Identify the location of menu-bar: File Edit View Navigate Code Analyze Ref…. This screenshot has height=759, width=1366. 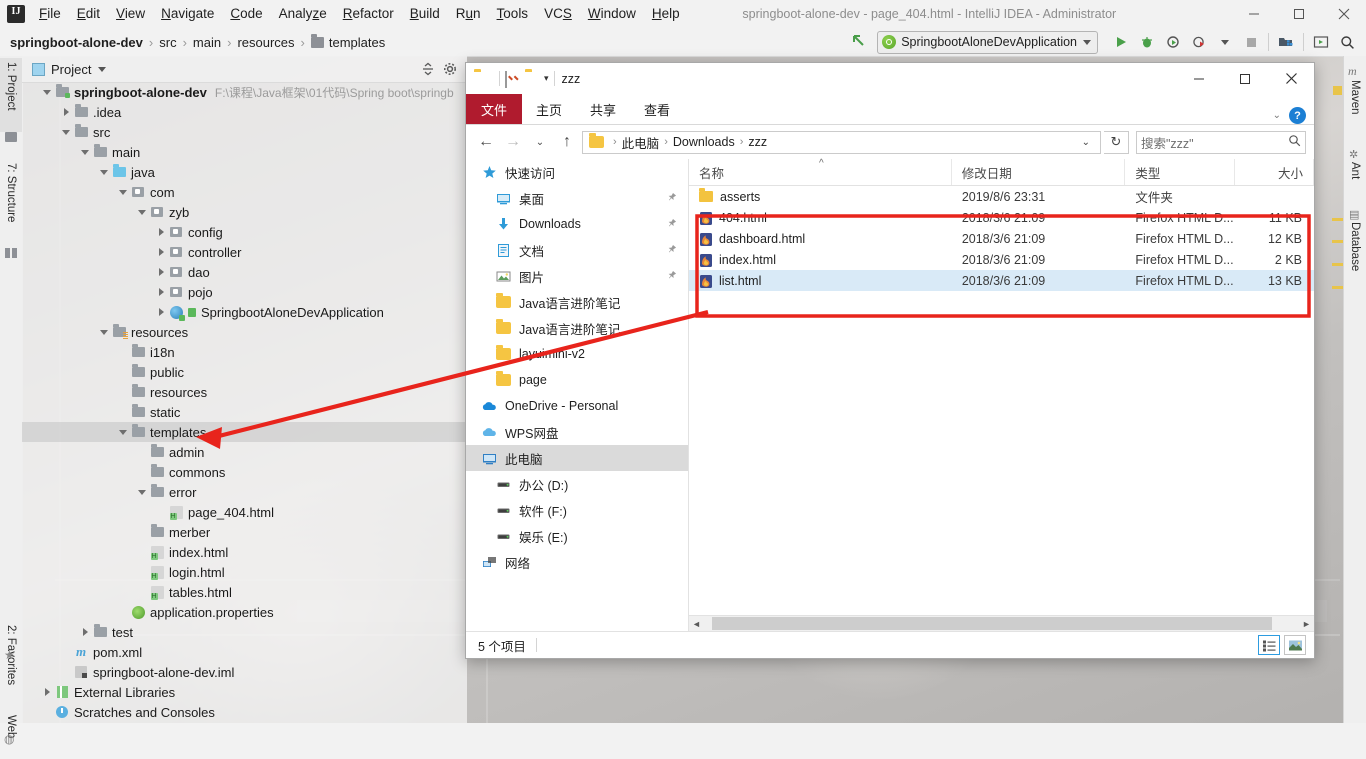
(359, 14).